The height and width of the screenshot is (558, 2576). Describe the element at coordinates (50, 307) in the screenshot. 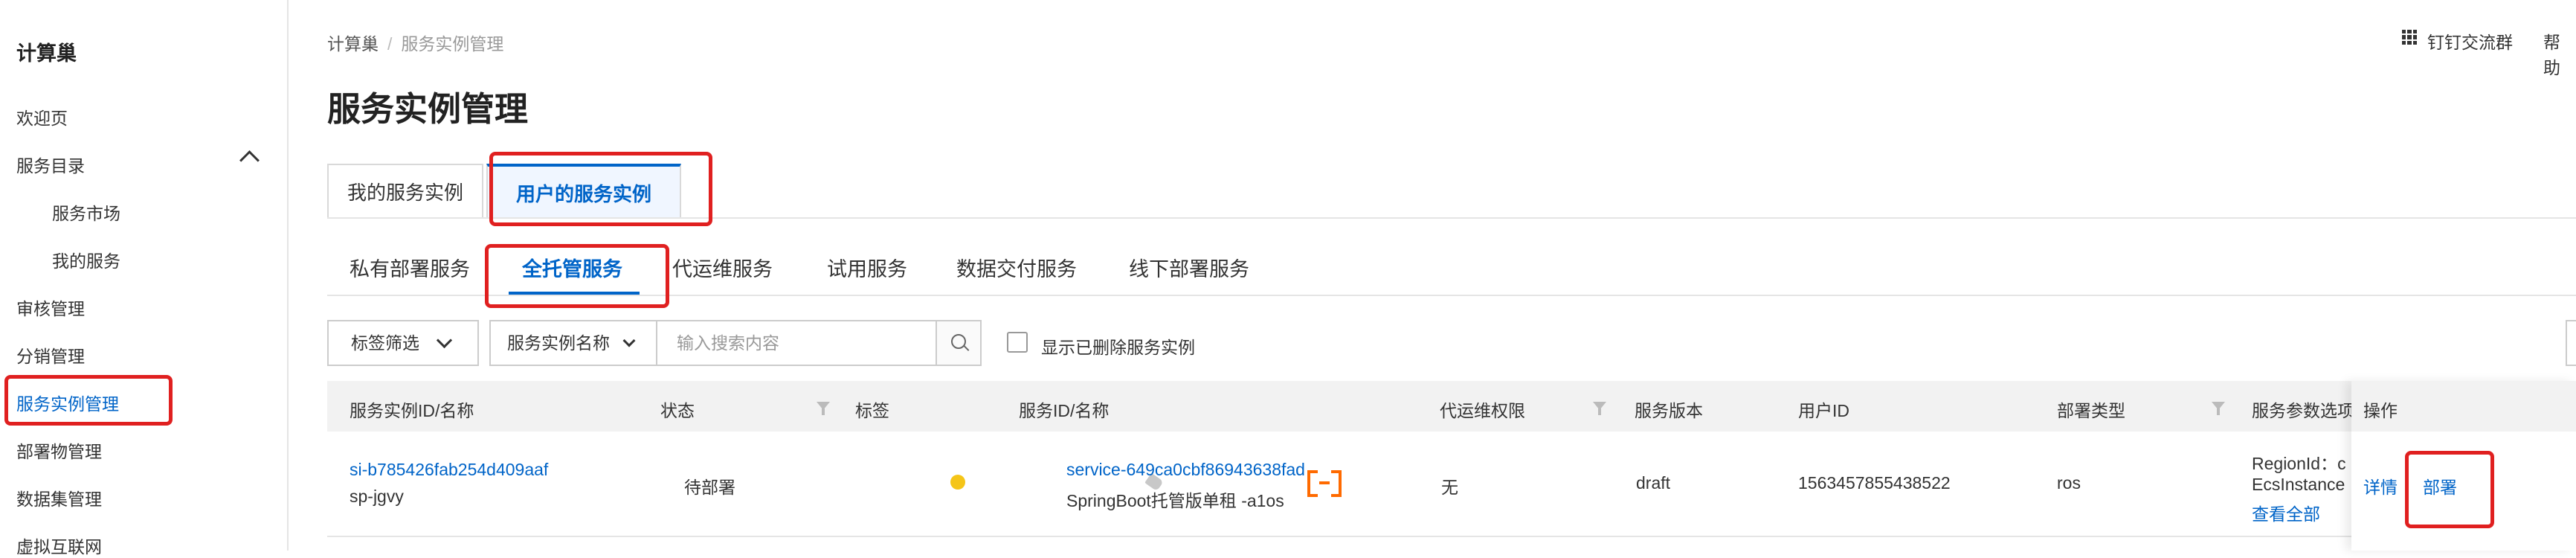

I see `sidebar-item-review: 审核管理` at that location.